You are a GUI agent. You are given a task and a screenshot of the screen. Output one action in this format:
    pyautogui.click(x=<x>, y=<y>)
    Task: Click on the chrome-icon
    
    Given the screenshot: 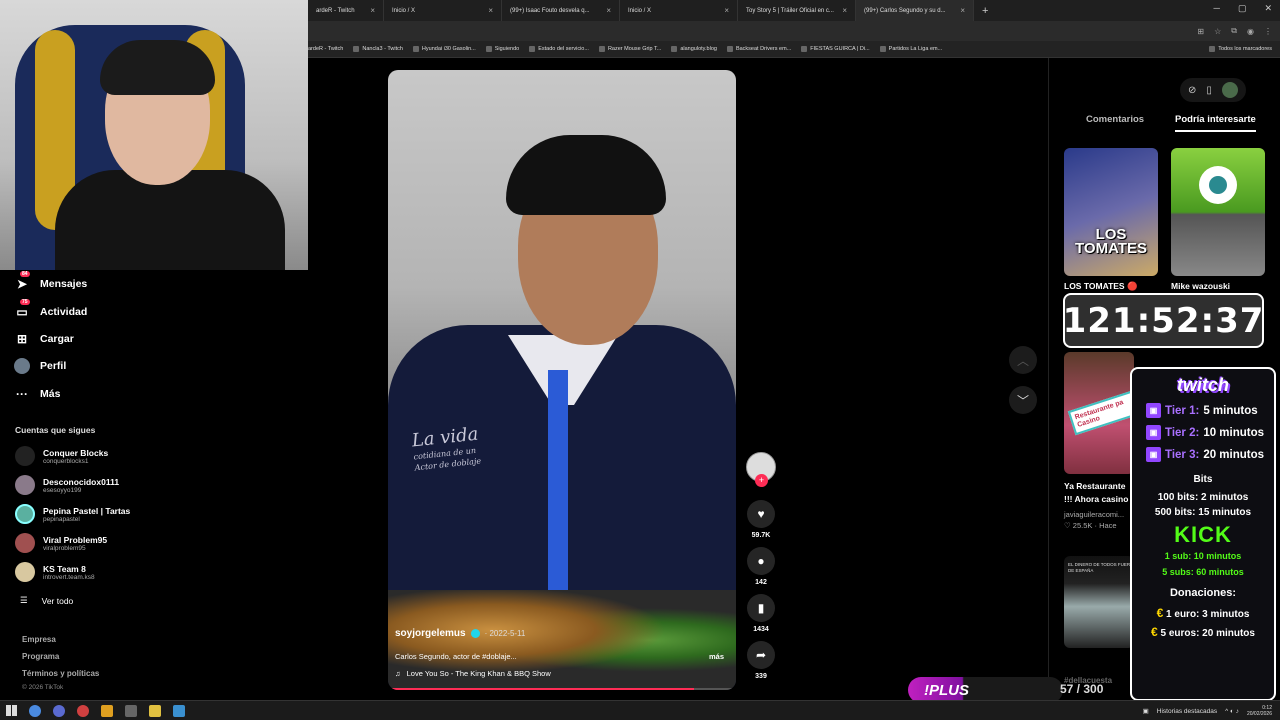 What is the action you would take?
    pyautogui.click(x=35, y=710)
    